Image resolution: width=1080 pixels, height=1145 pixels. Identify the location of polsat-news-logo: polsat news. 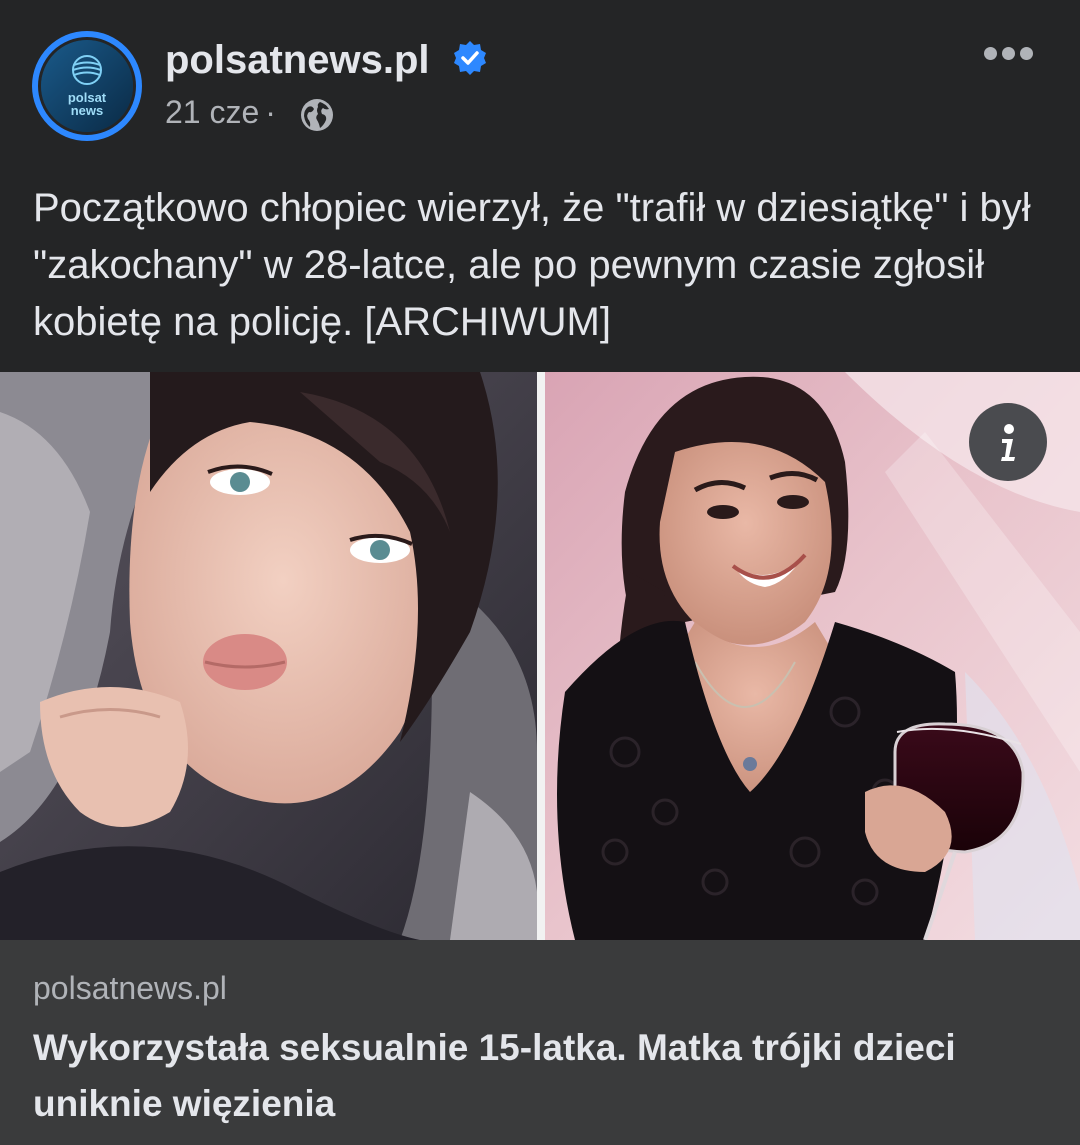
(87, 86).